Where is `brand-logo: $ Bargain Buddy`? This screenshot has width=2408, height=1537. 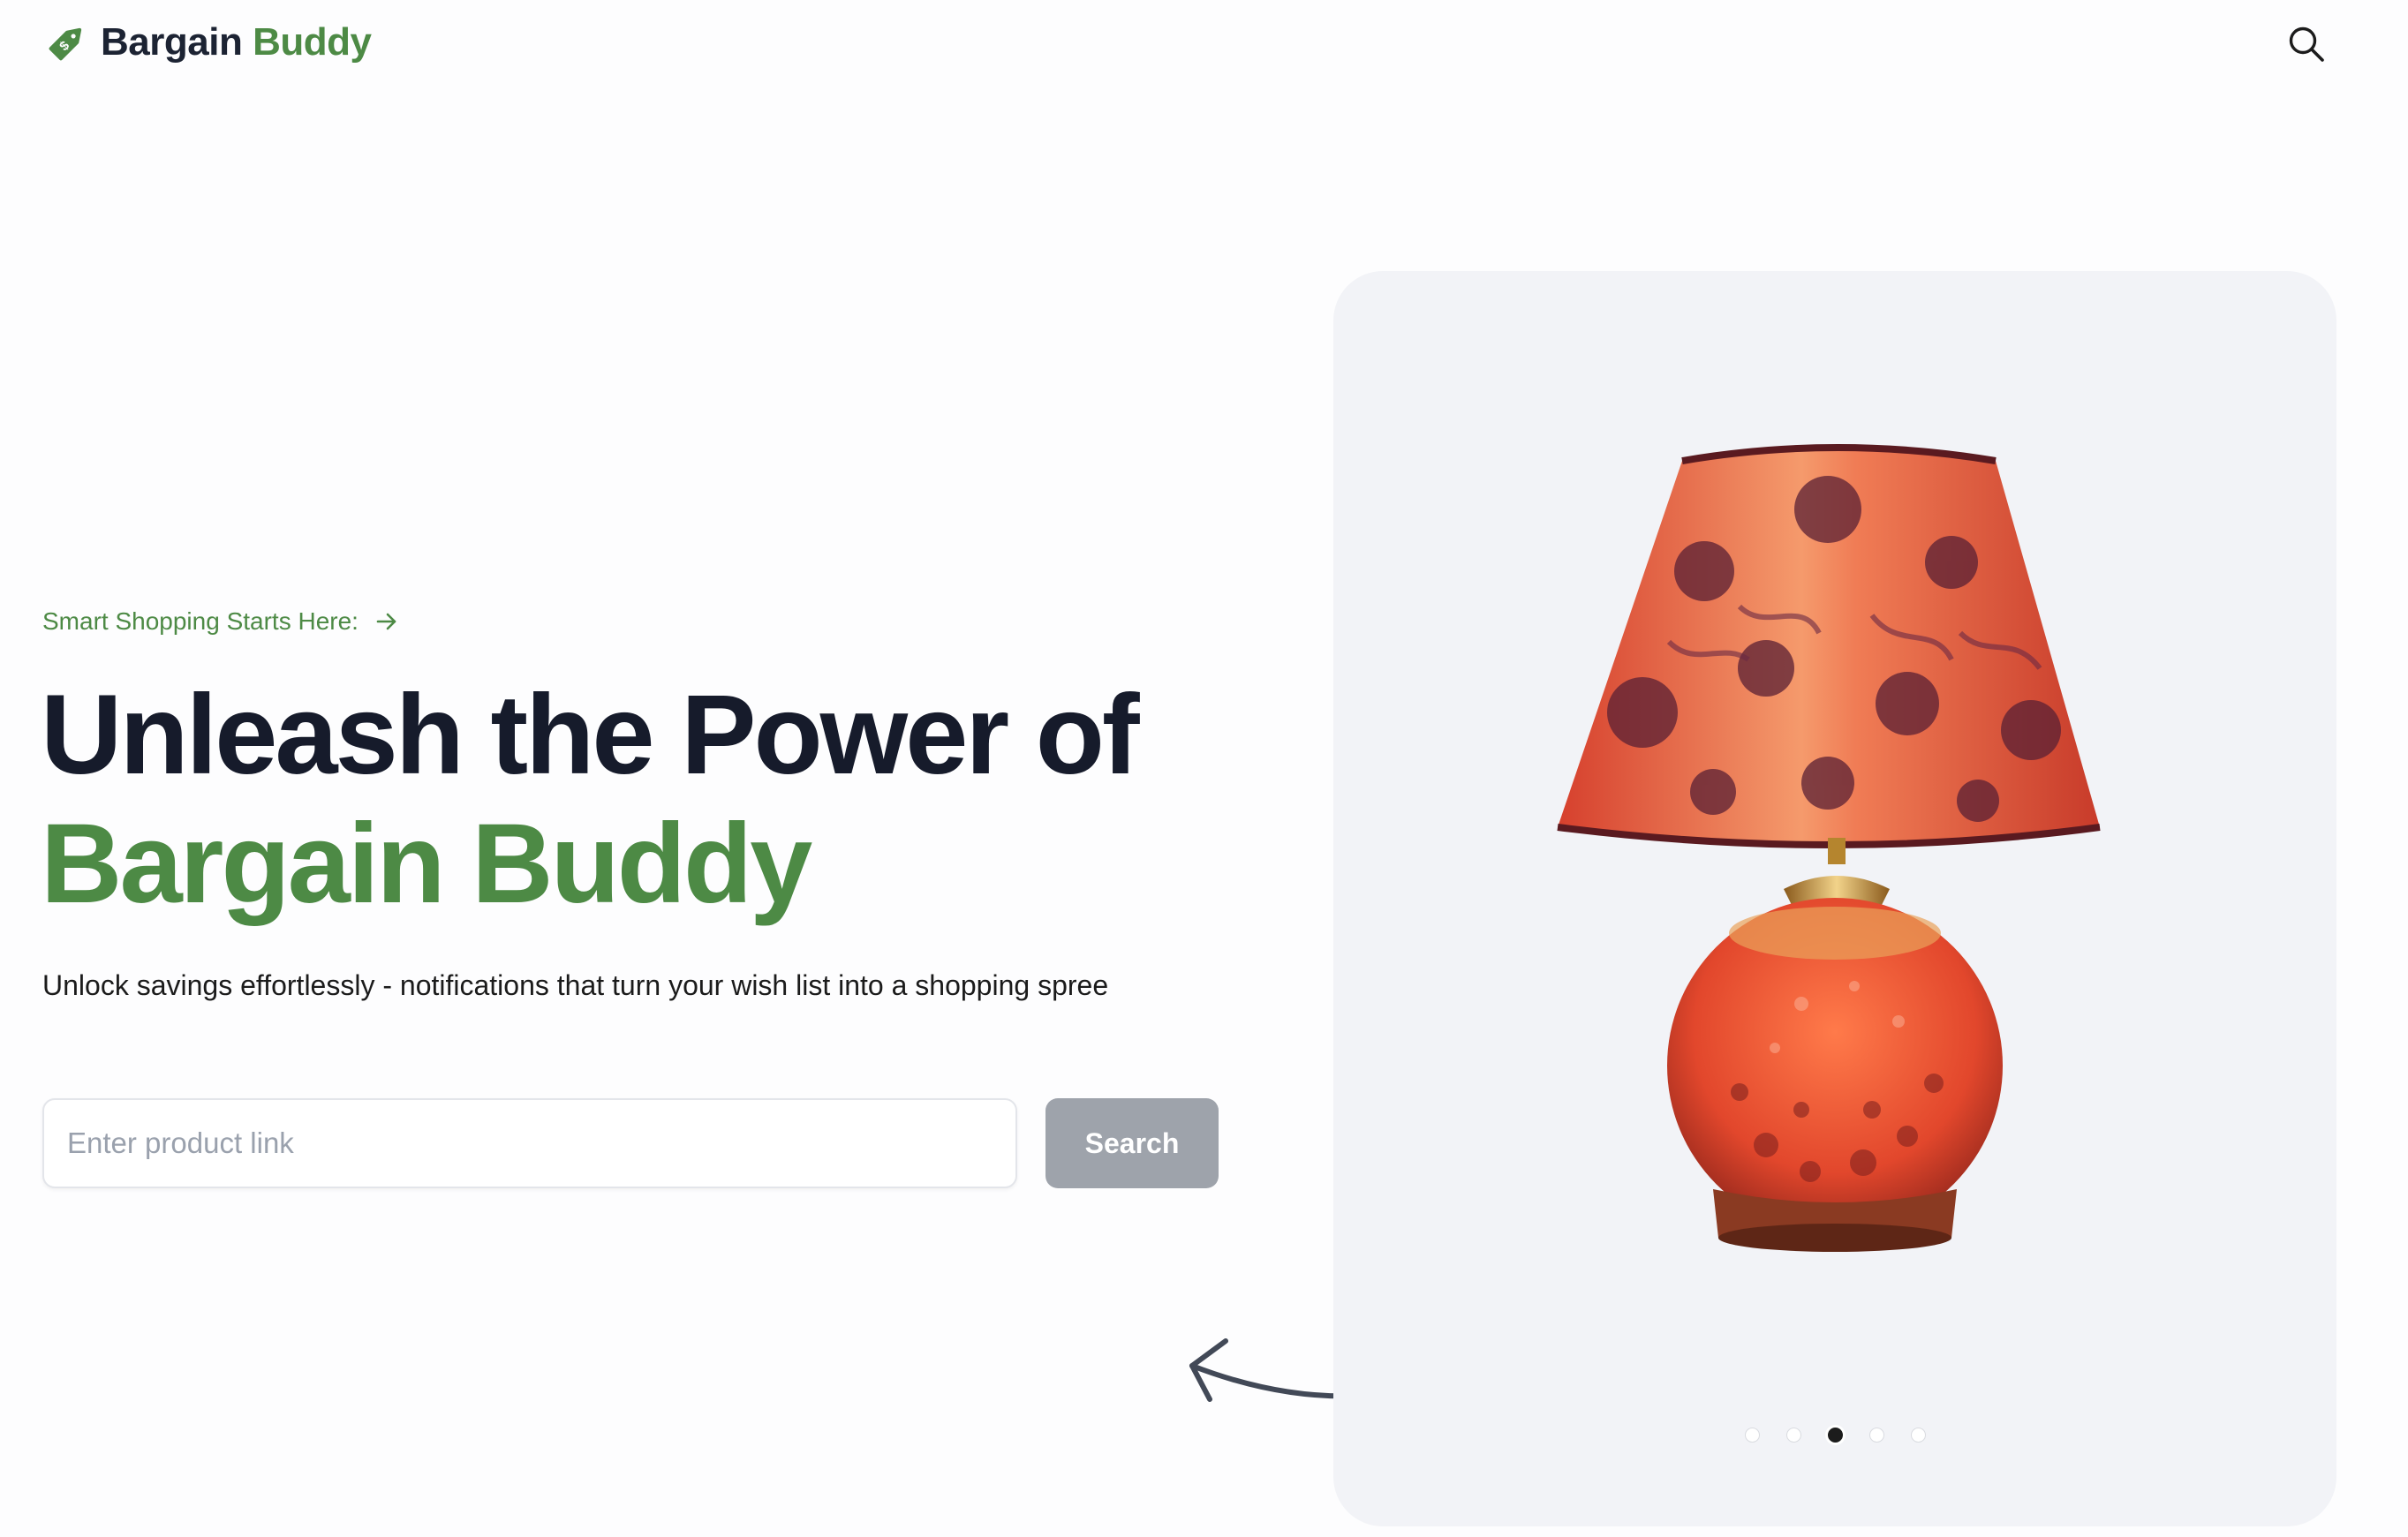
brand-logo: $ Bargain Buddy is located at coordinates (208, 42).